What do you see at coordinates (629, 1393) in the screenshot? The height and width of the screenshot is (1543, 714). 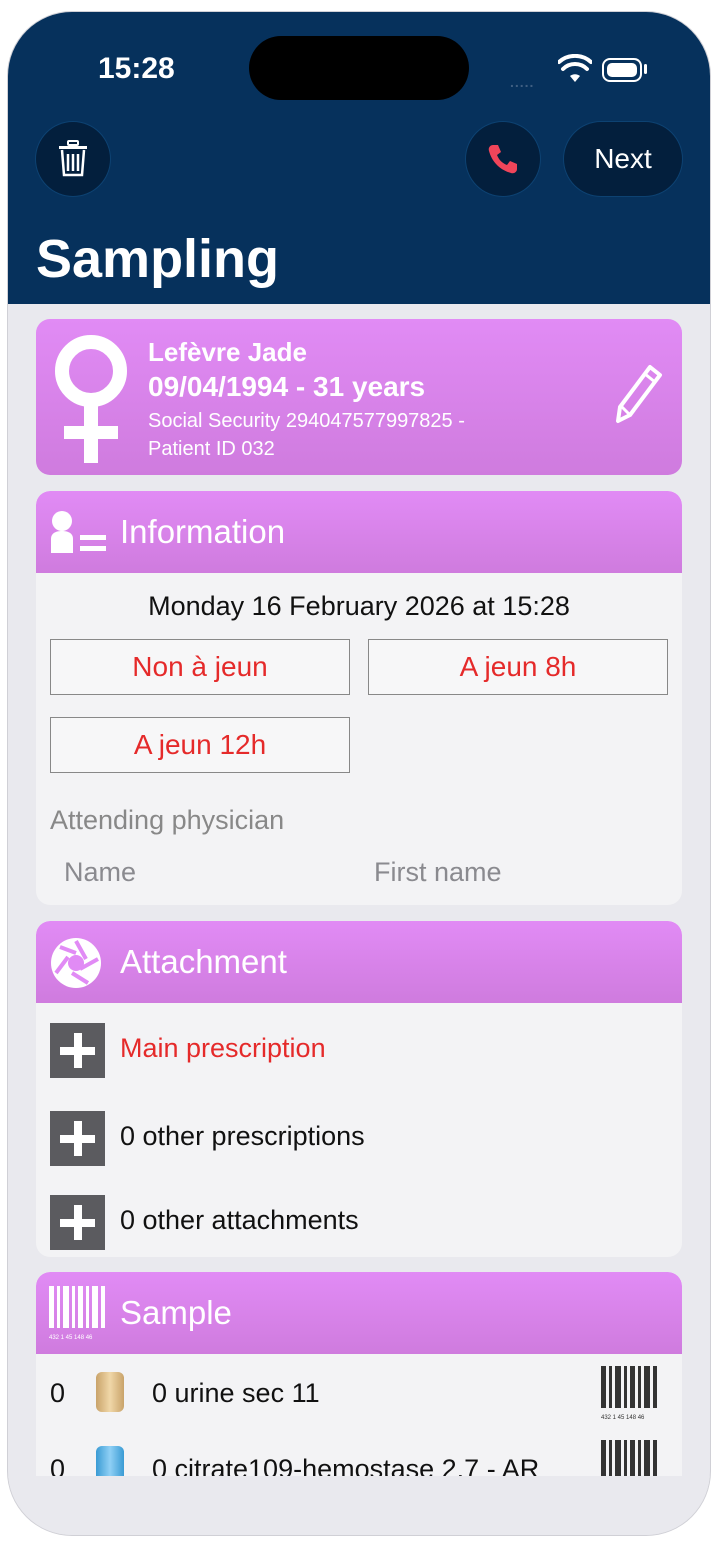 I see `sample-barcode-icon: 432 1 45 148 46` at bounding box center [629, 1393].